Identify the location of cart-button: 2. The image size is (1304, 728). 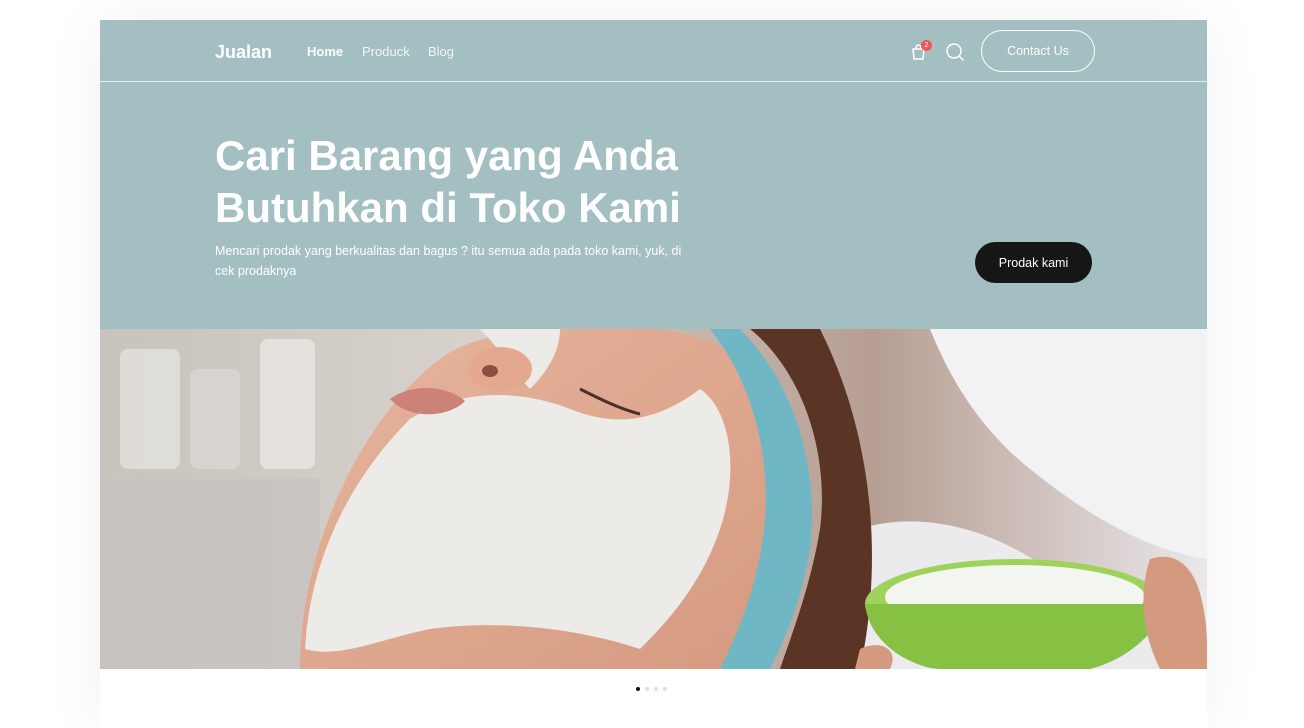
(920, 51).